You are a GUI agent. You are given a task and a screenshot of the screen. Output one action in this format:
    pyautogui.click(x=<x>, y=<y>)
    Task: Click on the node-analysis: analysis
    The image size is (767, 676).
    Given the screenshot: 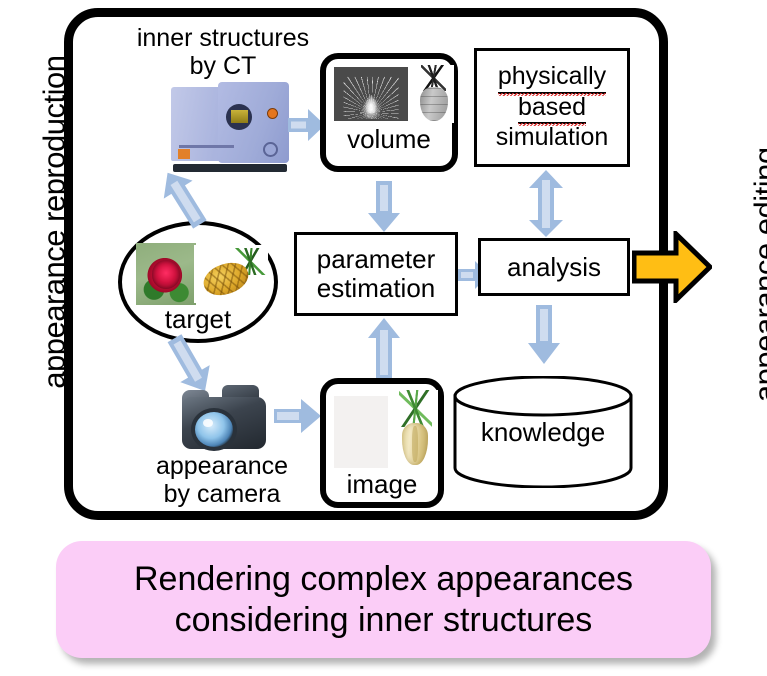 What is the action you would take?
    pyautogui.click(x=554, y=267)
    